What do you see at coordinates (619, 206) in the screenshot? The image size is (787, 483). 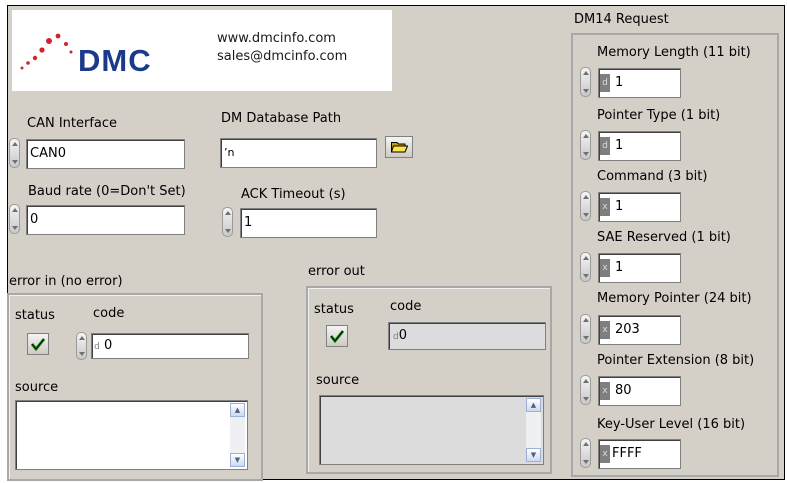 I see `command-value: 1` at bounding box center [619, 206].